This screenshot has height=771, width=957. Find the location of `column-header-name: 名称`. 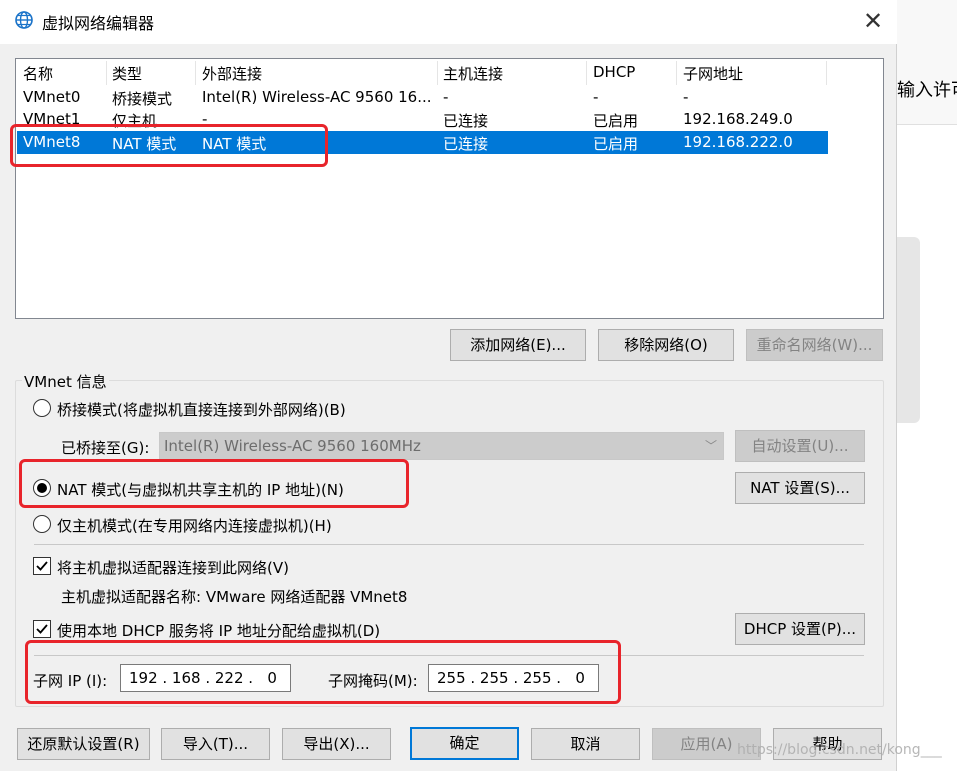

column-header-name: 名称 is located at coordinates (38, 74).